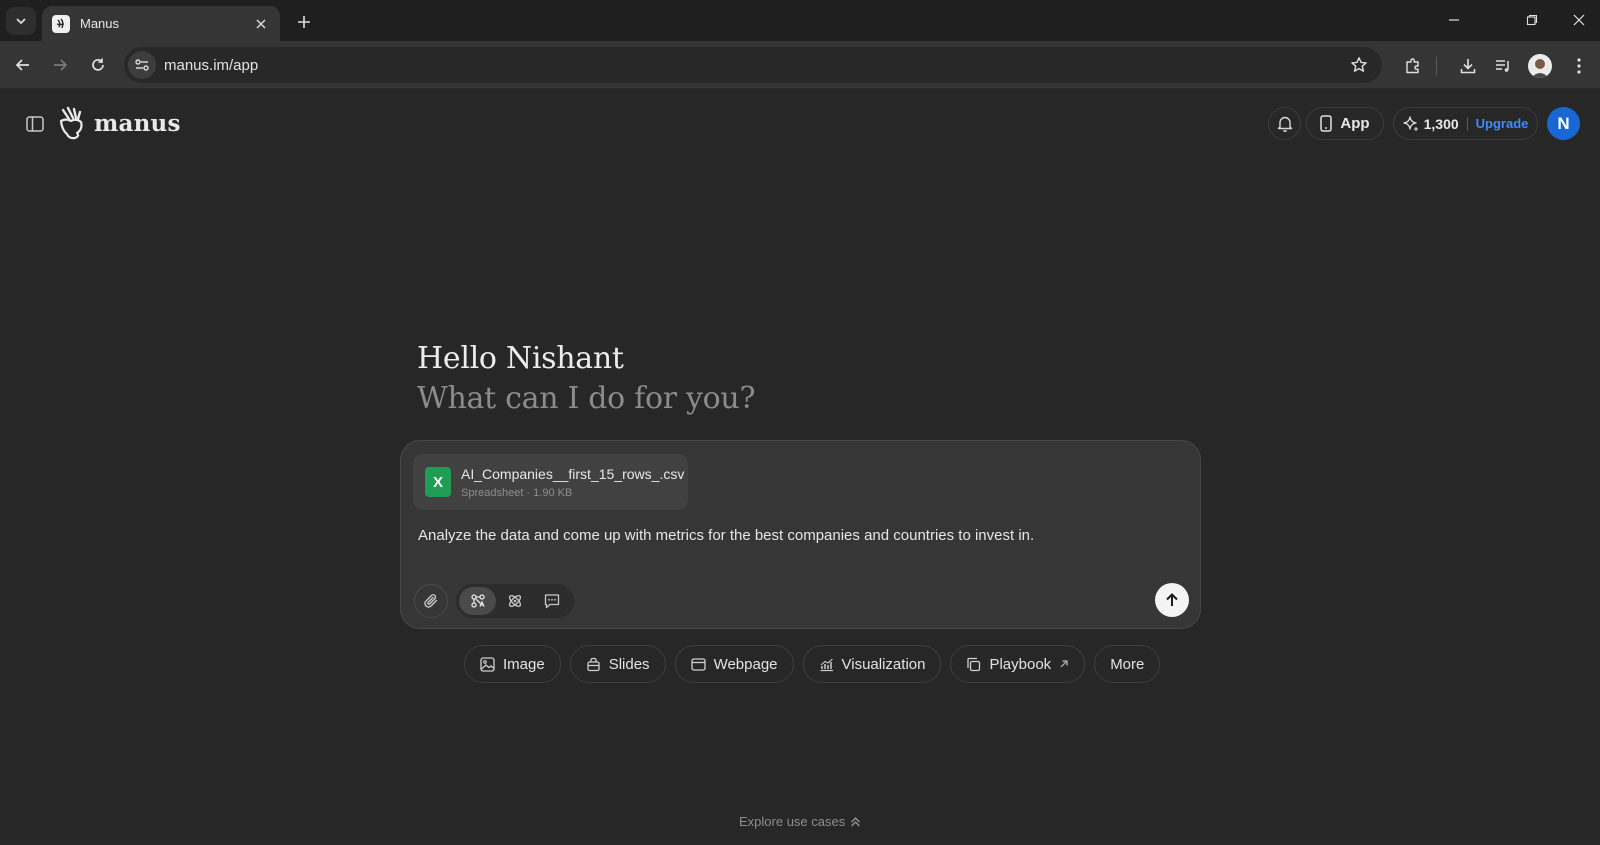 The image size is (1600, 845). I want to click on logo-wordmark: manus, so click(137, 123).